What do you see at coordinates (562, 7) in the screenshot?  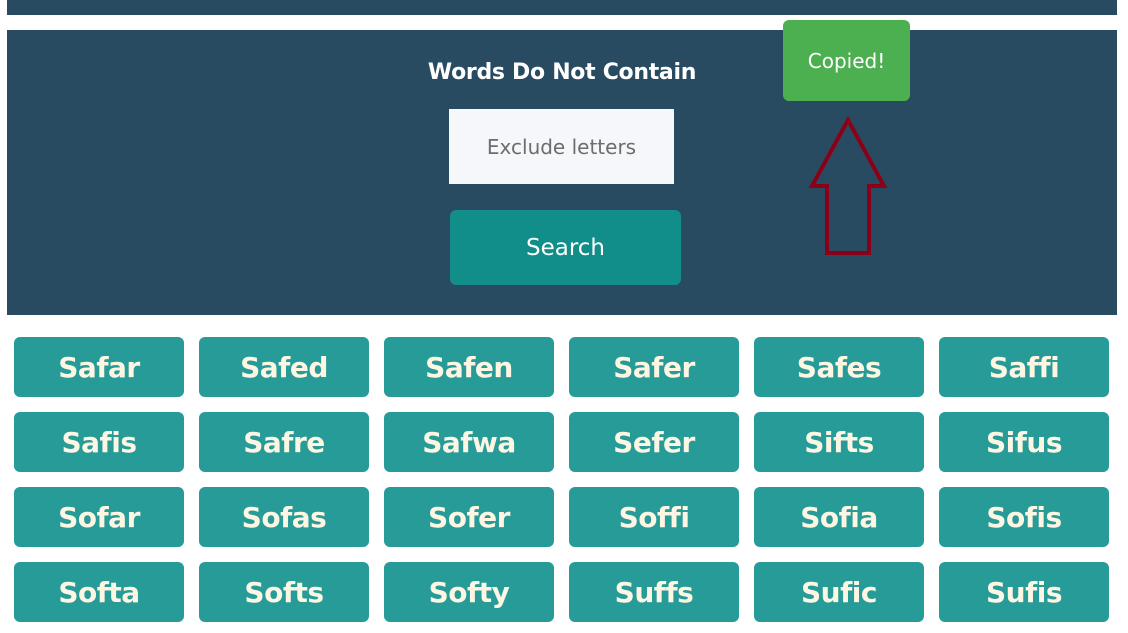 I see `top-bar` at bounding box center [562, 7].